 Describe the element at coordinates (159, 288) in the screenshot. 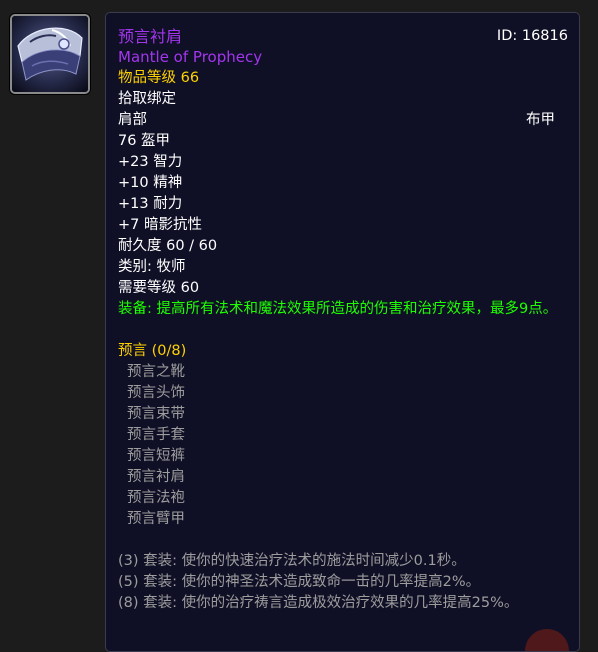

I see `item-level-requirement: 需要等级 60` at that location.